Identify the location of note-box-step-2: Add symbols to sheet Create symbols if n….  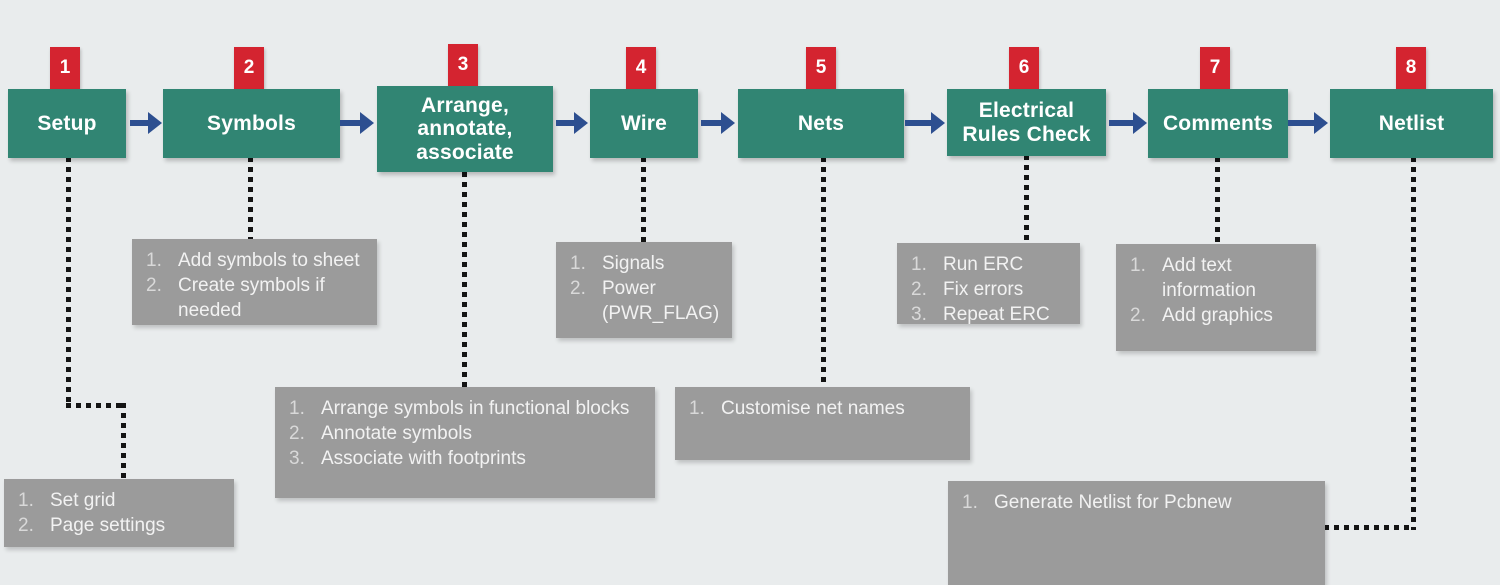
(254, 282).